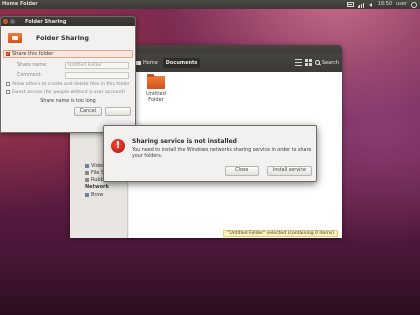 The width and height of the screenshot is (420, 315). What do you see at coordinates (87, 179) in the screenshot?
I see `trash-icon` at bounding box center [87, 179].